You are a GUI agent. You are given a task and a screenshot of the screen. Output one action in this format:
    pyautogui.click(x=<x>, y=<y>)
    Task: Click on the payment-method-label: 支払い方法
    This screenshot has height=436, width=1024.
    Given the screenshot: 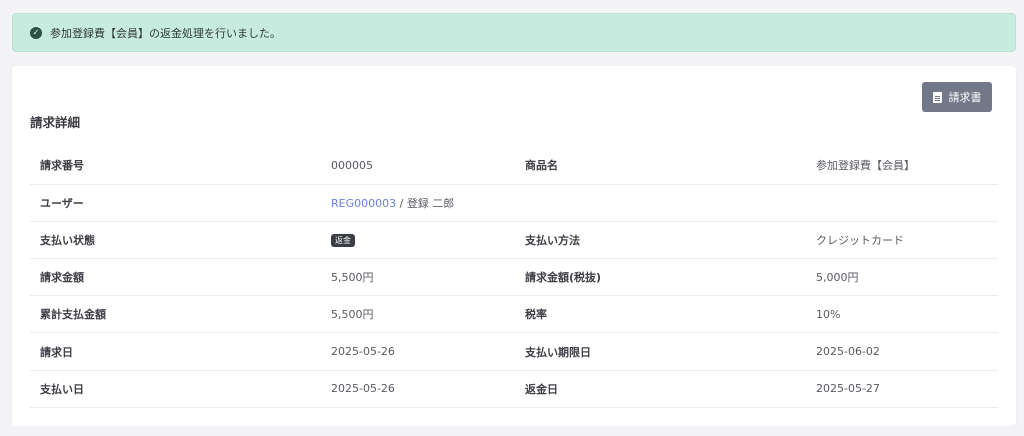 What is the action you would take?
    pyautogui.click(x=660, y=240)
    